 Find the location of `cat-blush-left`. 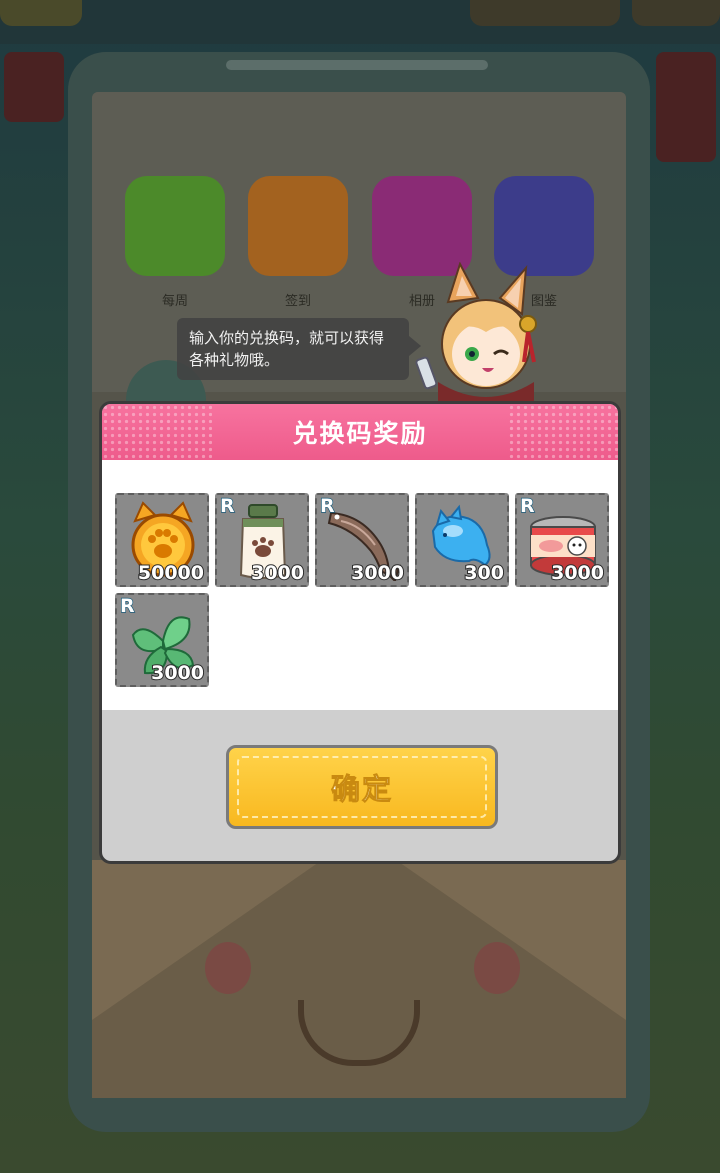

cat-blush-left is located at coordinates (228, 968).